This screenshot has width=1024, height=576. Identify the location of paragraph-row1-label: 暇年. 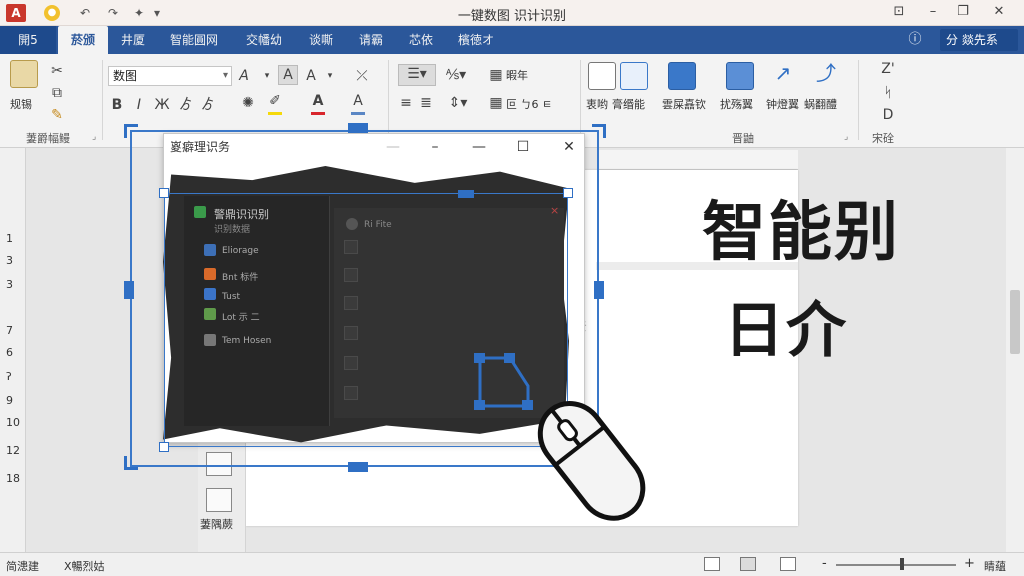
(517, 75).